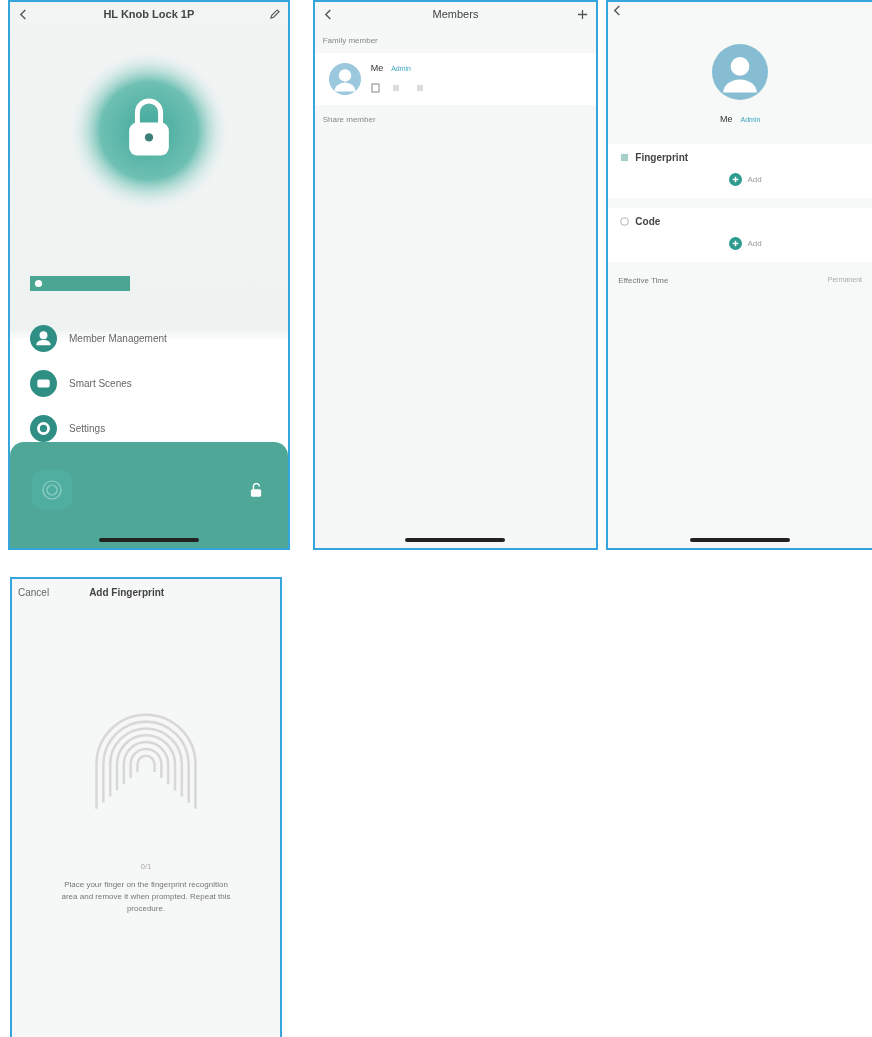 The image size is (872, 1037). What do you see at coordinates (274, 14) in the screenshot?
I see `edit-icon` at bounding box center [274, 14].